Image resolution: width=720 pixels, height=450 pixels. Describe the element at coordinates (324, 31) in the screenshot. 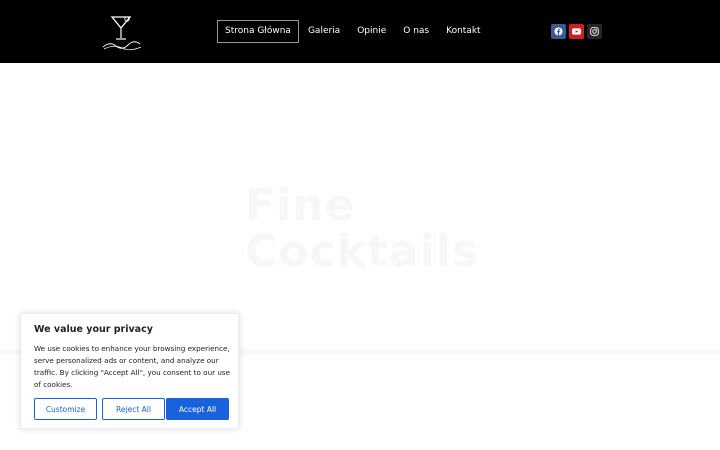

I see `nav-item-galeria: Galeria` at that location.